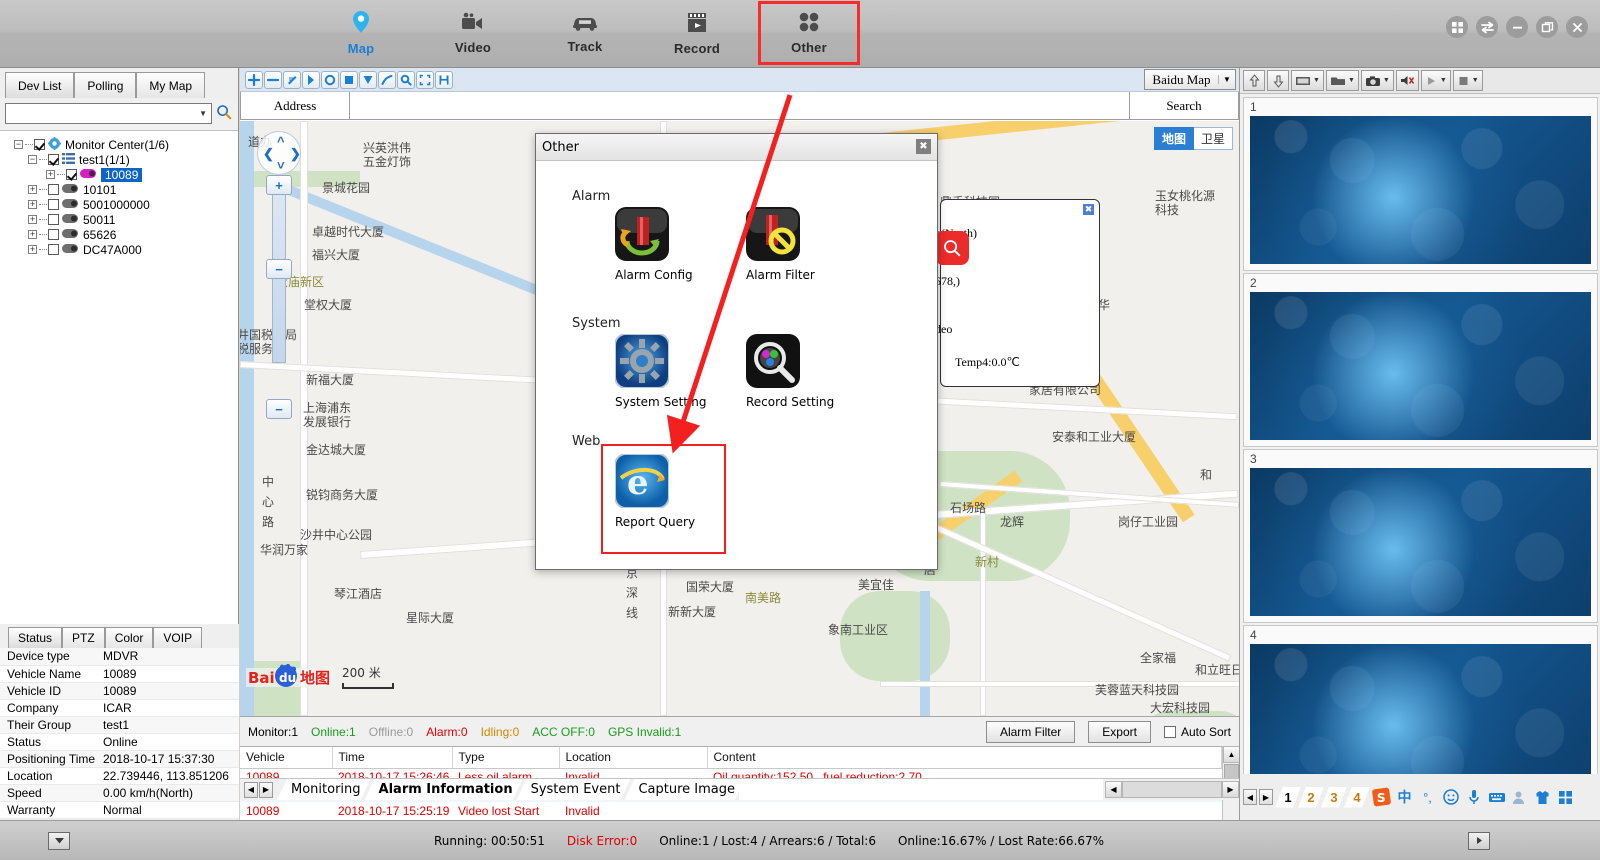 Image resolution: width=1600 pixels, height=860 pixels. I want to click on tab-alarm-information: Alarm Information, so click(444, 789).